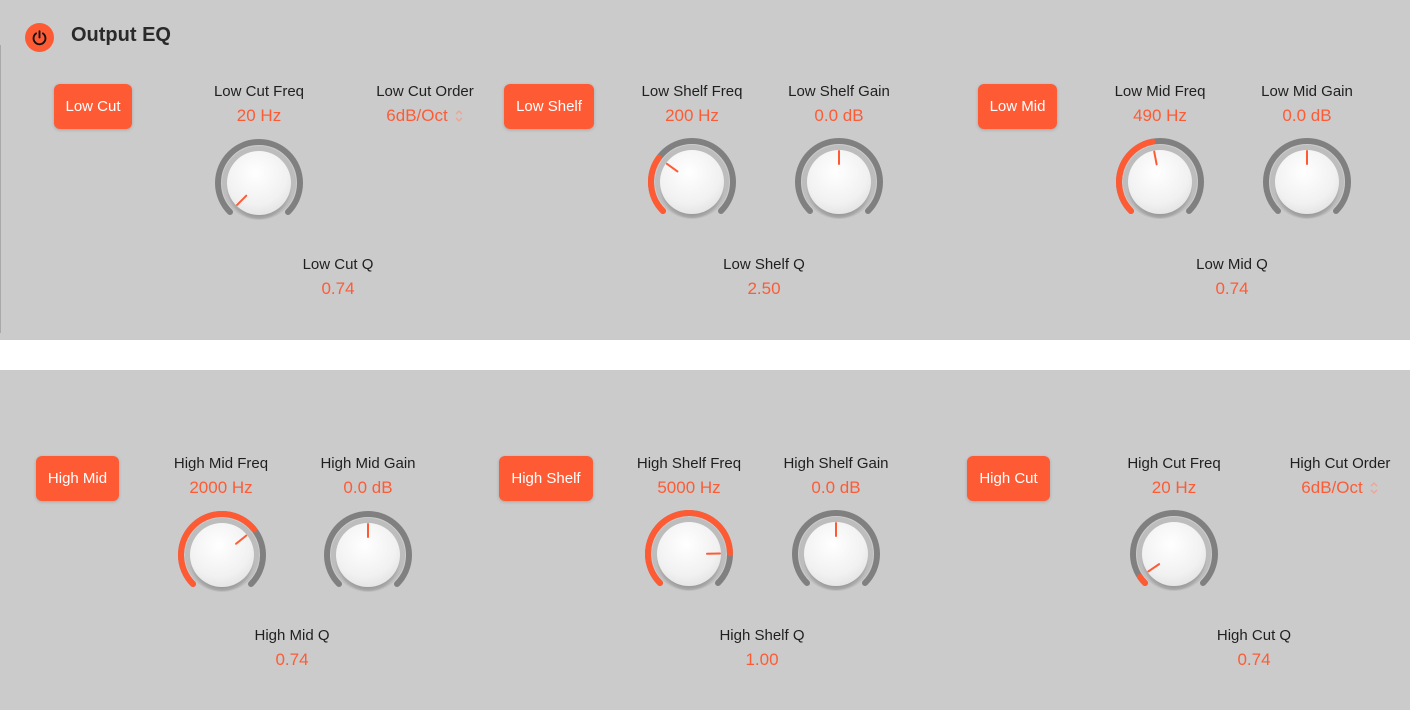 This screenshot has height=714, width=1410. Describe the element at coordinates (762, 635) in the screenshot. I see `high-shelf-q-label: High Shelf Q` at that location.